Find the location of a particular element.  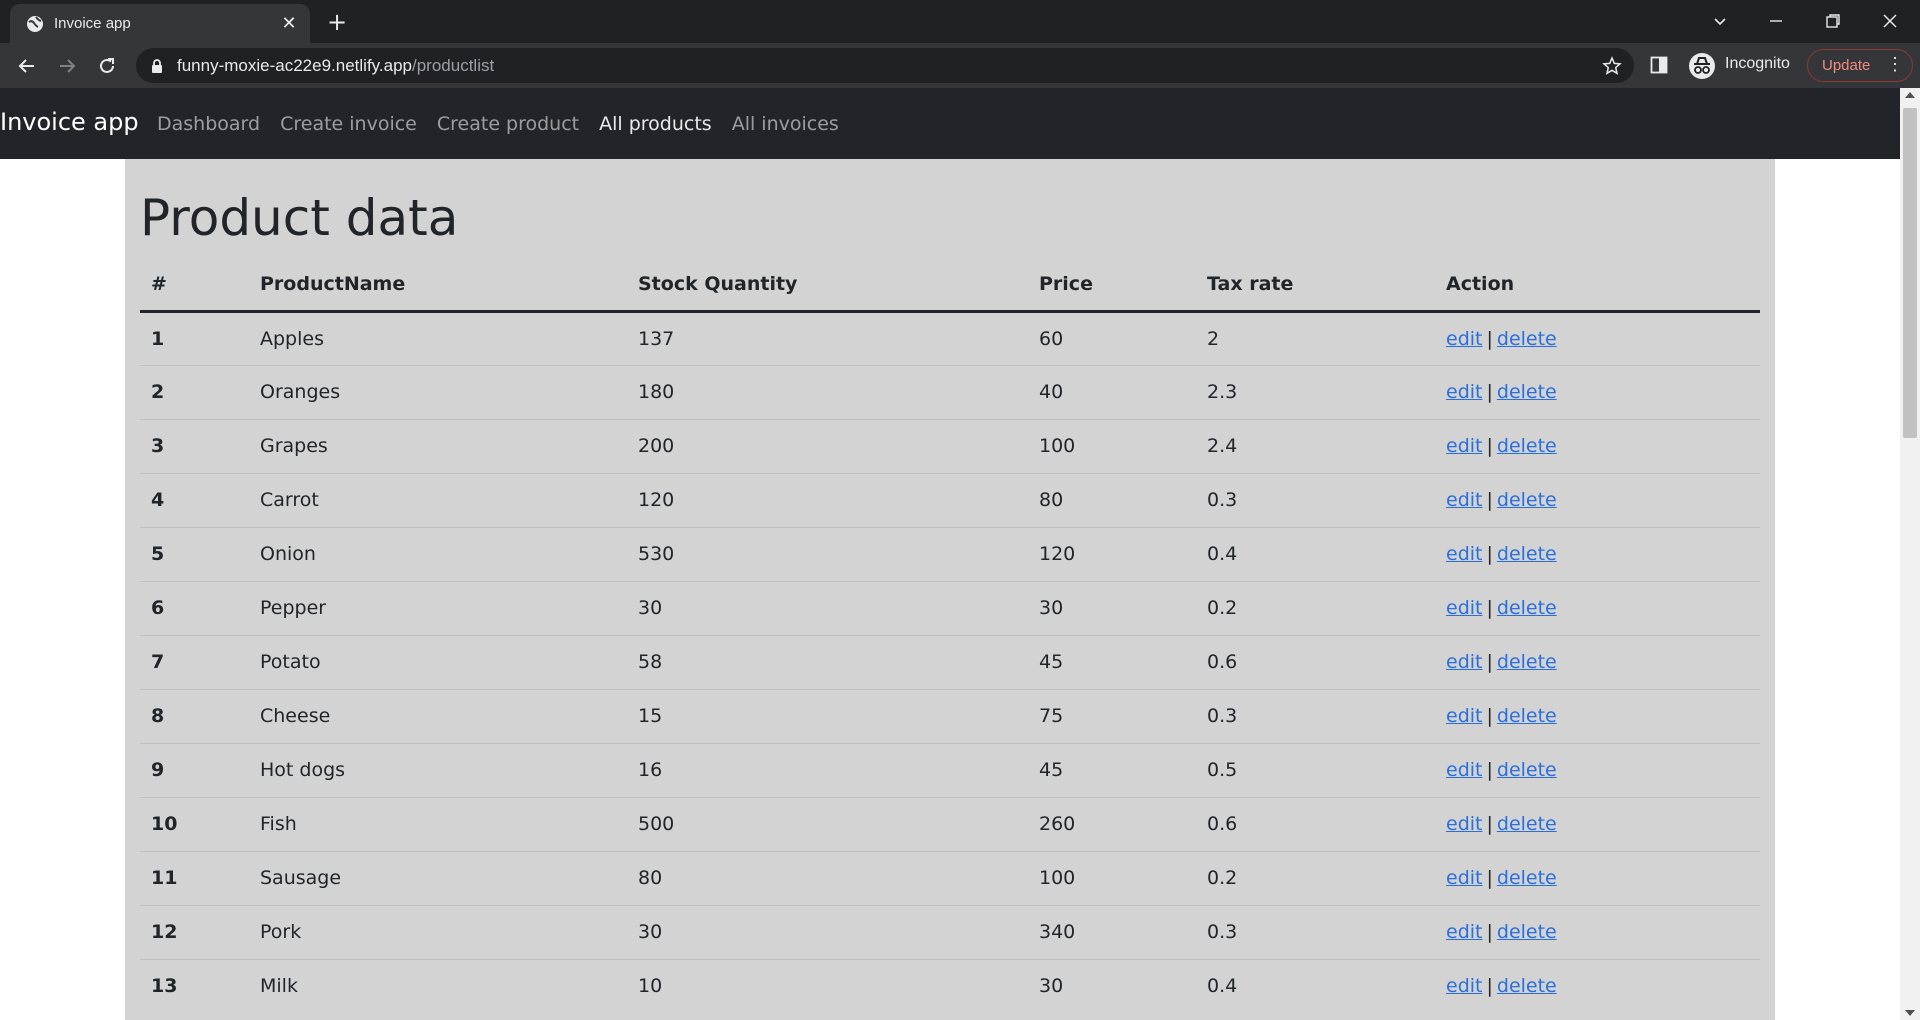

nav-link-dashboard: Dashboard is located at coordinates (208, 124).